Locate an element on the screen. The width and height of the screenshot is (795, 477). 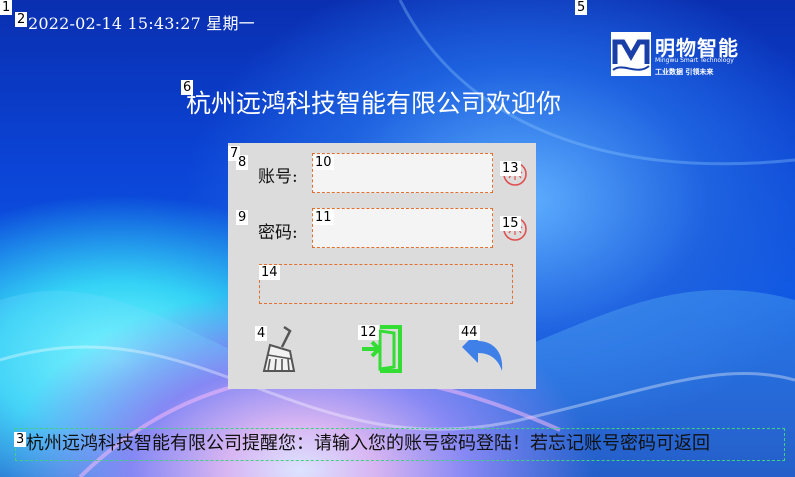
marker-label: 10 is located at coordinates (323, 162).